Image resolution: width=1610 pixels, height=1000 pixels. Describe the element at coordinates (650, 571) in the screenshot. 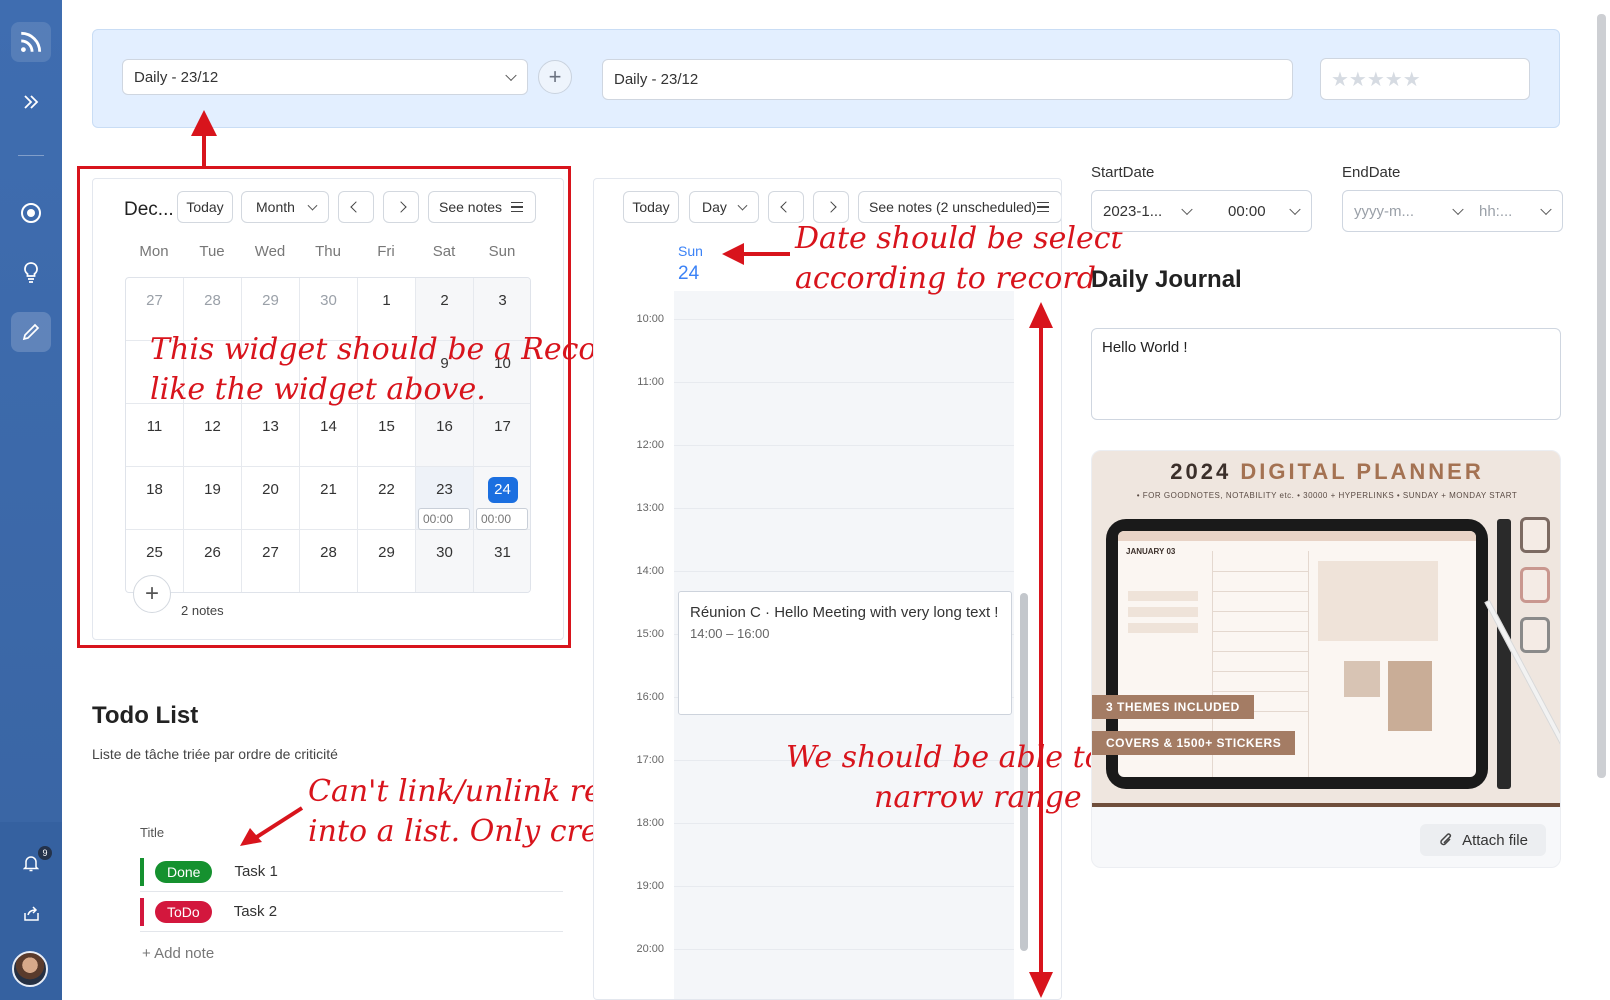

I see `hour-label: 14:00` at that location.